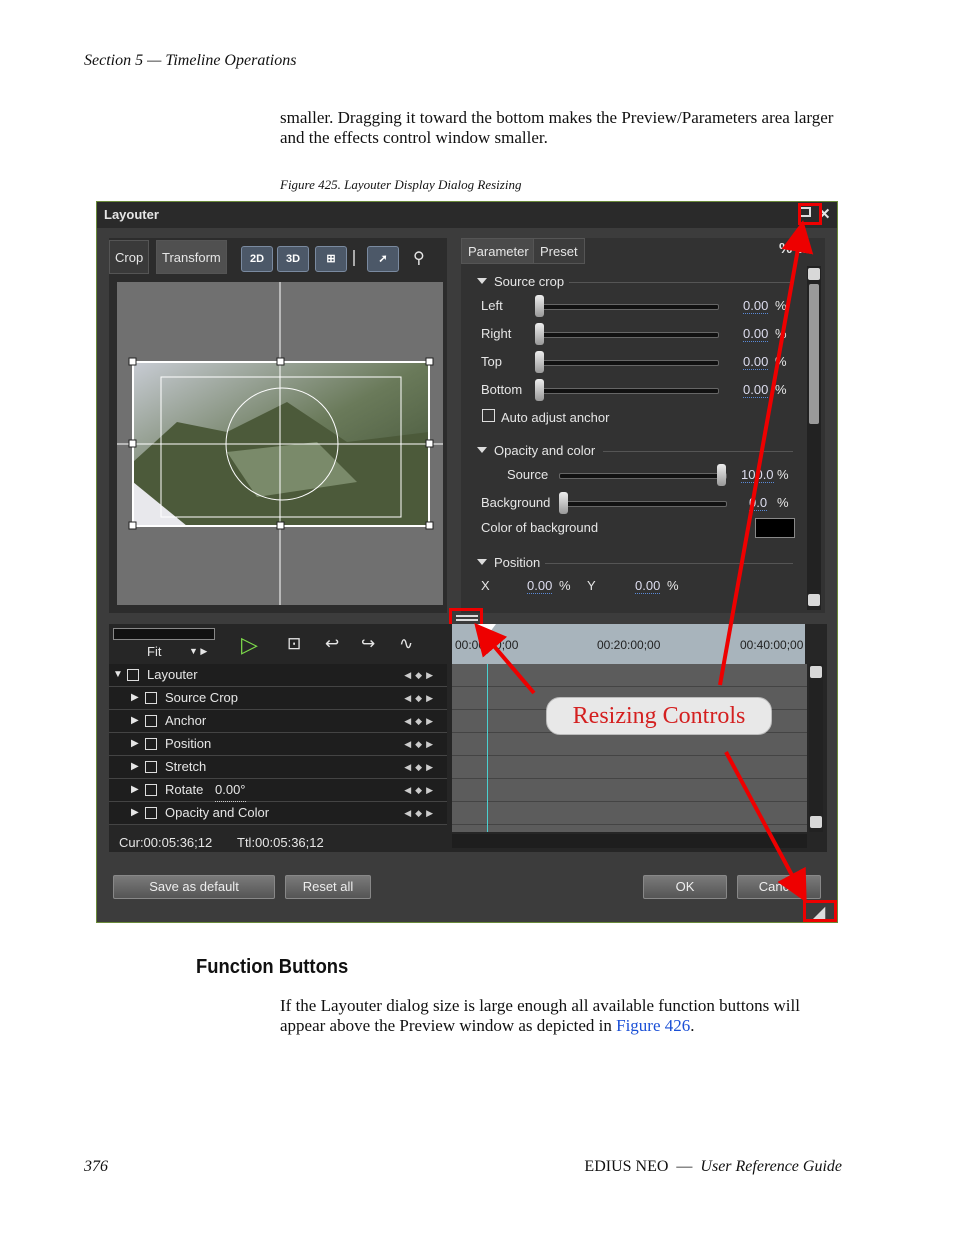 The width and height of the screenshot is (954, 1235). What do you see at coordinates (272, 967) in the screenshot?
I see `section-heading: Function Buttons` at bounding box center [272, 967].